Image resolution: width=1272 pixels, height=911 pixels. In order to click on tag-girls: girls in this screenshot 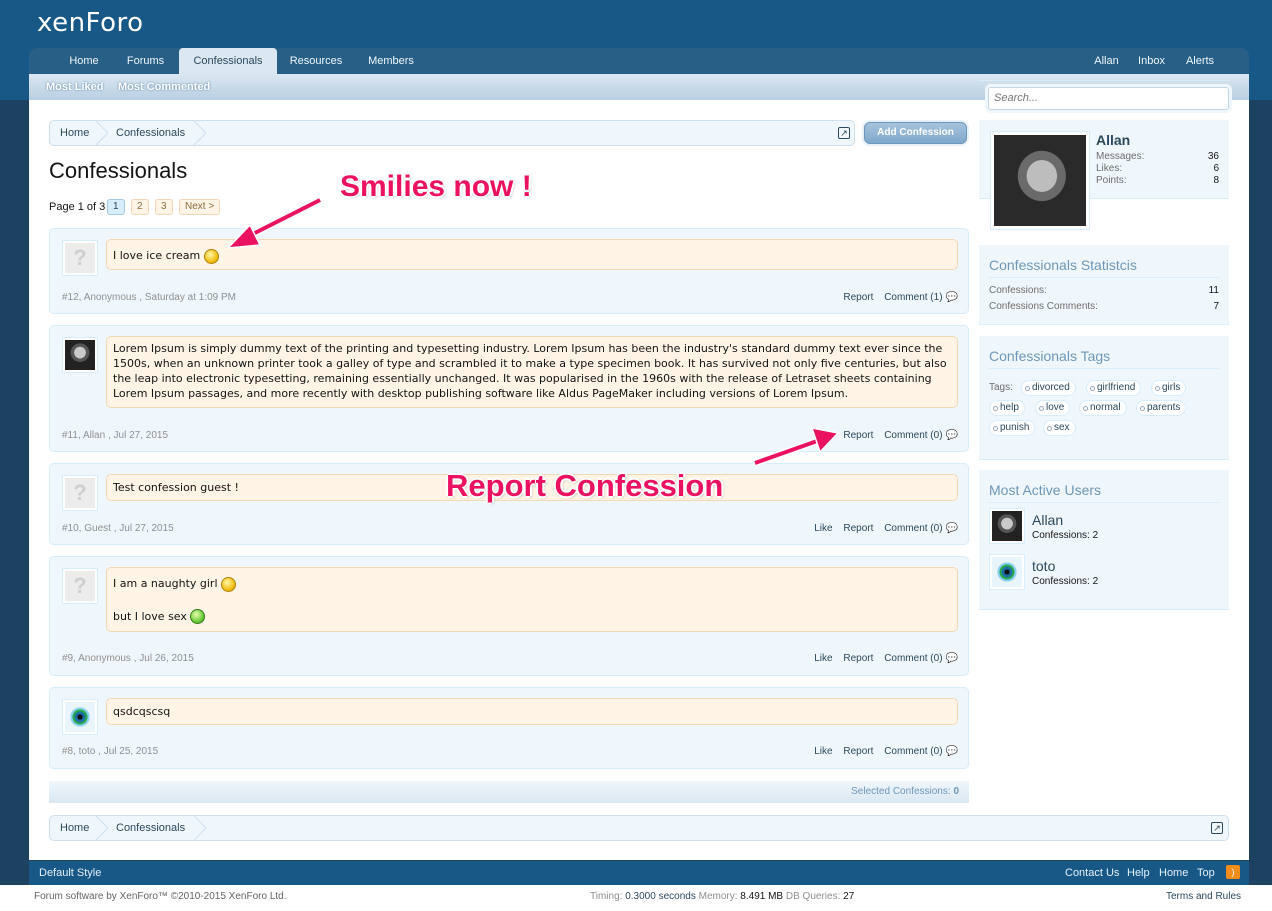, I will do `click(1169, 388)`.